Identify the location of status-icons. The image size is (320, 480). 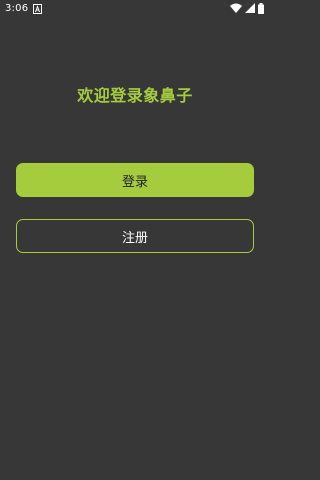
(247, 9).